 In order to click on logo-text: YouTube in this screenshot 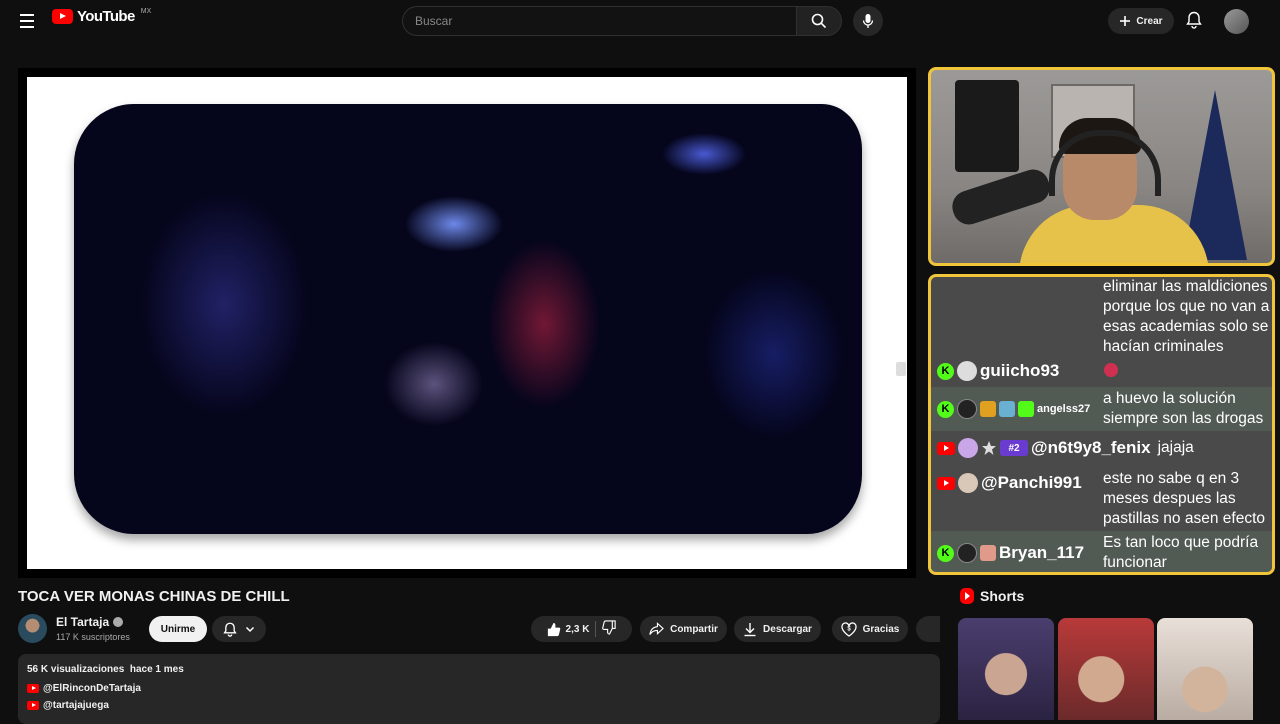, I will do `click(106, 16)`.